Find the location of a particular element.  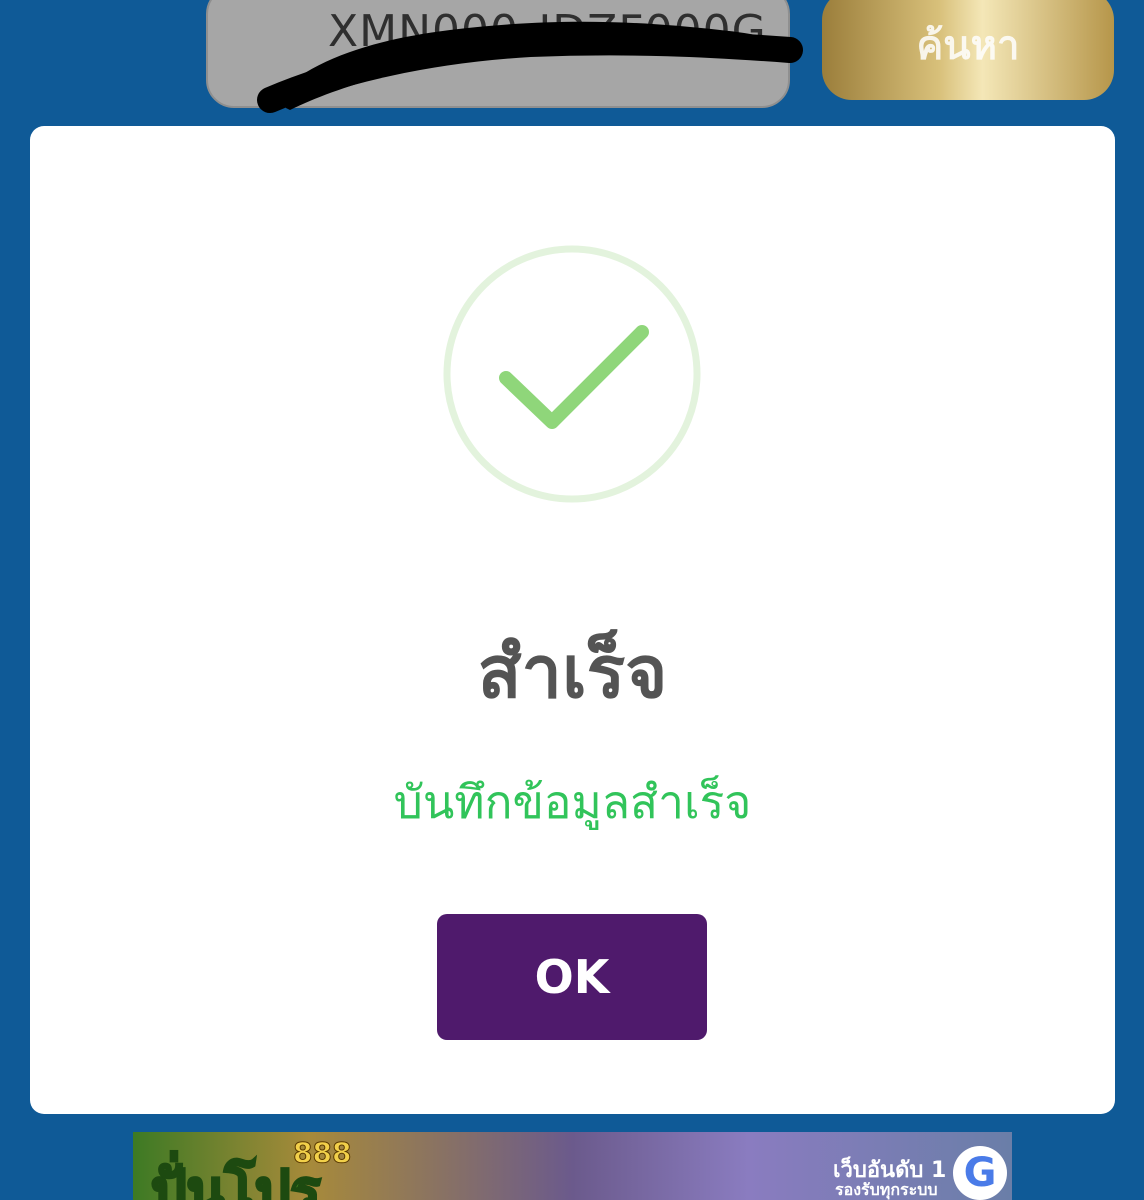

banner-logo-number: 888 is located at coordinates (322, 1153).